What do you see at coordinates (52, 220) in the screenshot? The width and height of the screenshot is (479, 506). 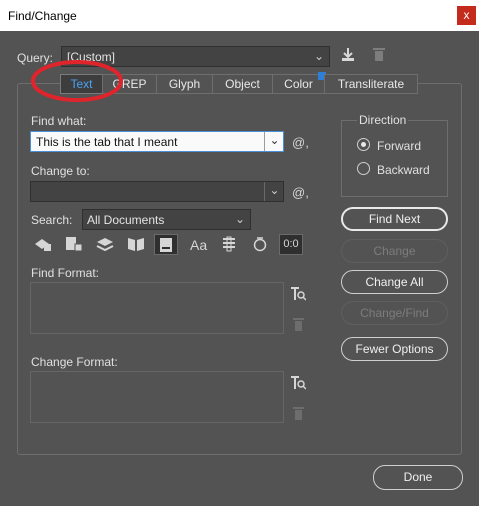 I see `search-label: Search:` at bounding box center [52, 220].